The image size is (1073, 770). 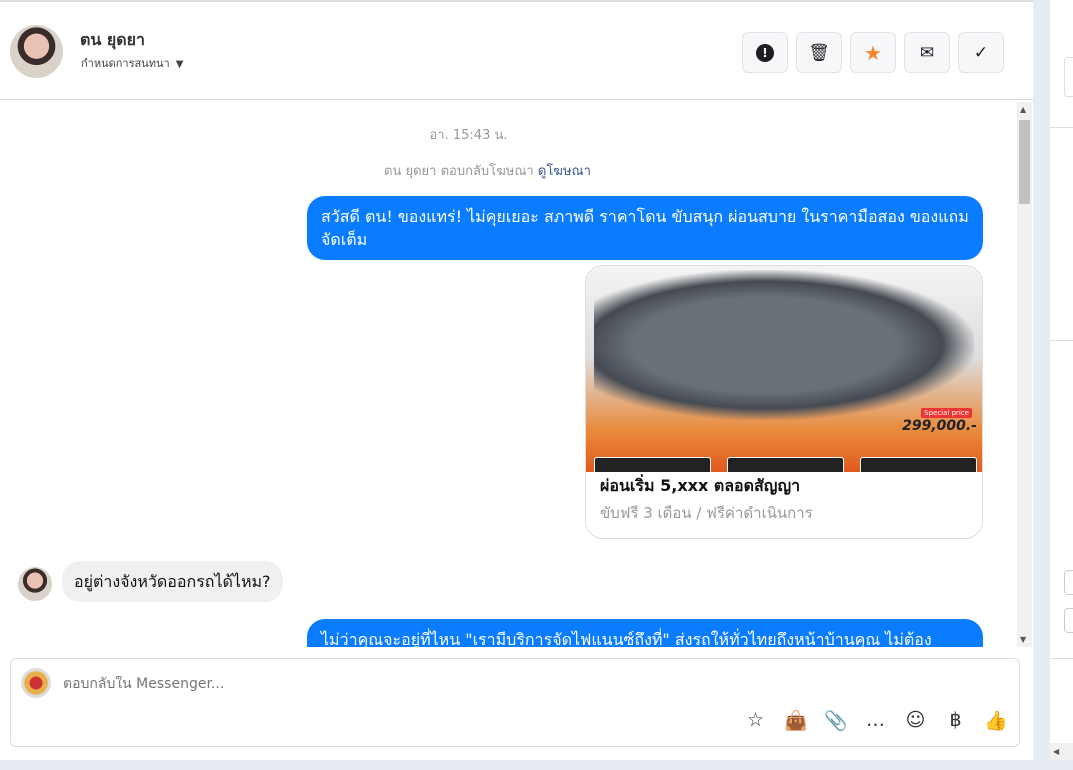 I want to click on scroll-up-icon: ▲, so click(x=1023, y=109).